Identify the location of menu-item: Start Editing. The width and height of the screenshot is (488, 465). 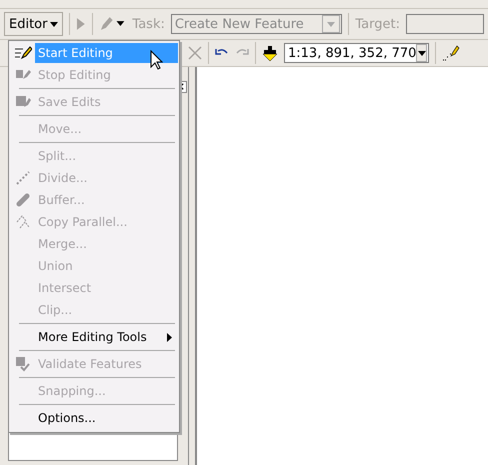
(106, 53).